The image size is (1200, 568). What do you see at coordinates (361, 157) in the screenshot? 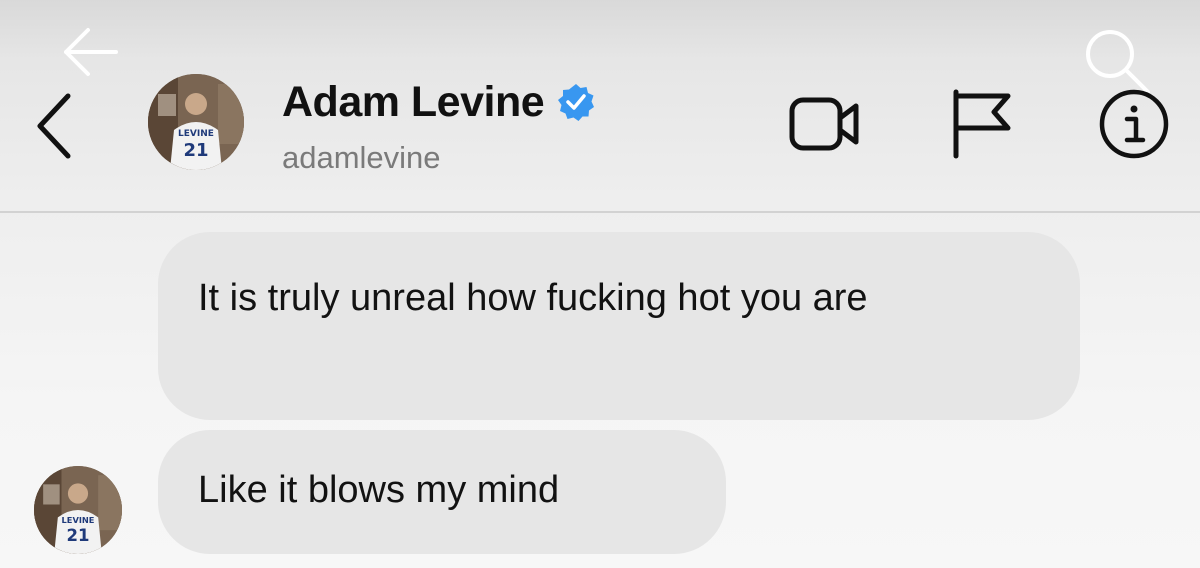
I see `username: adamlevine` at bounding box center [361, 157].